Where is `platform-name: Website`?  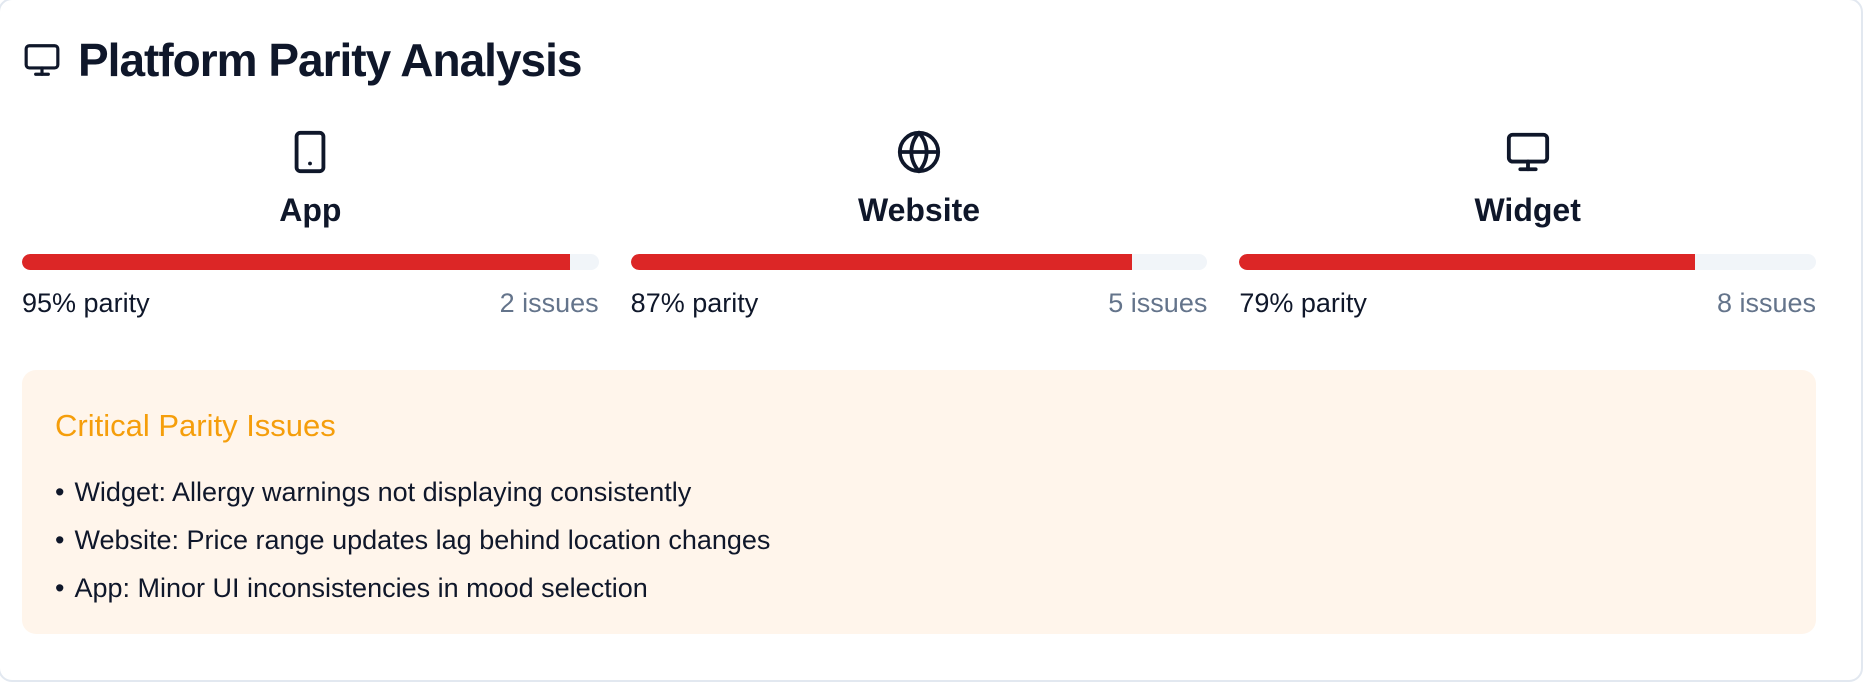
platform-name: Website is located at coordinates (919, 210).